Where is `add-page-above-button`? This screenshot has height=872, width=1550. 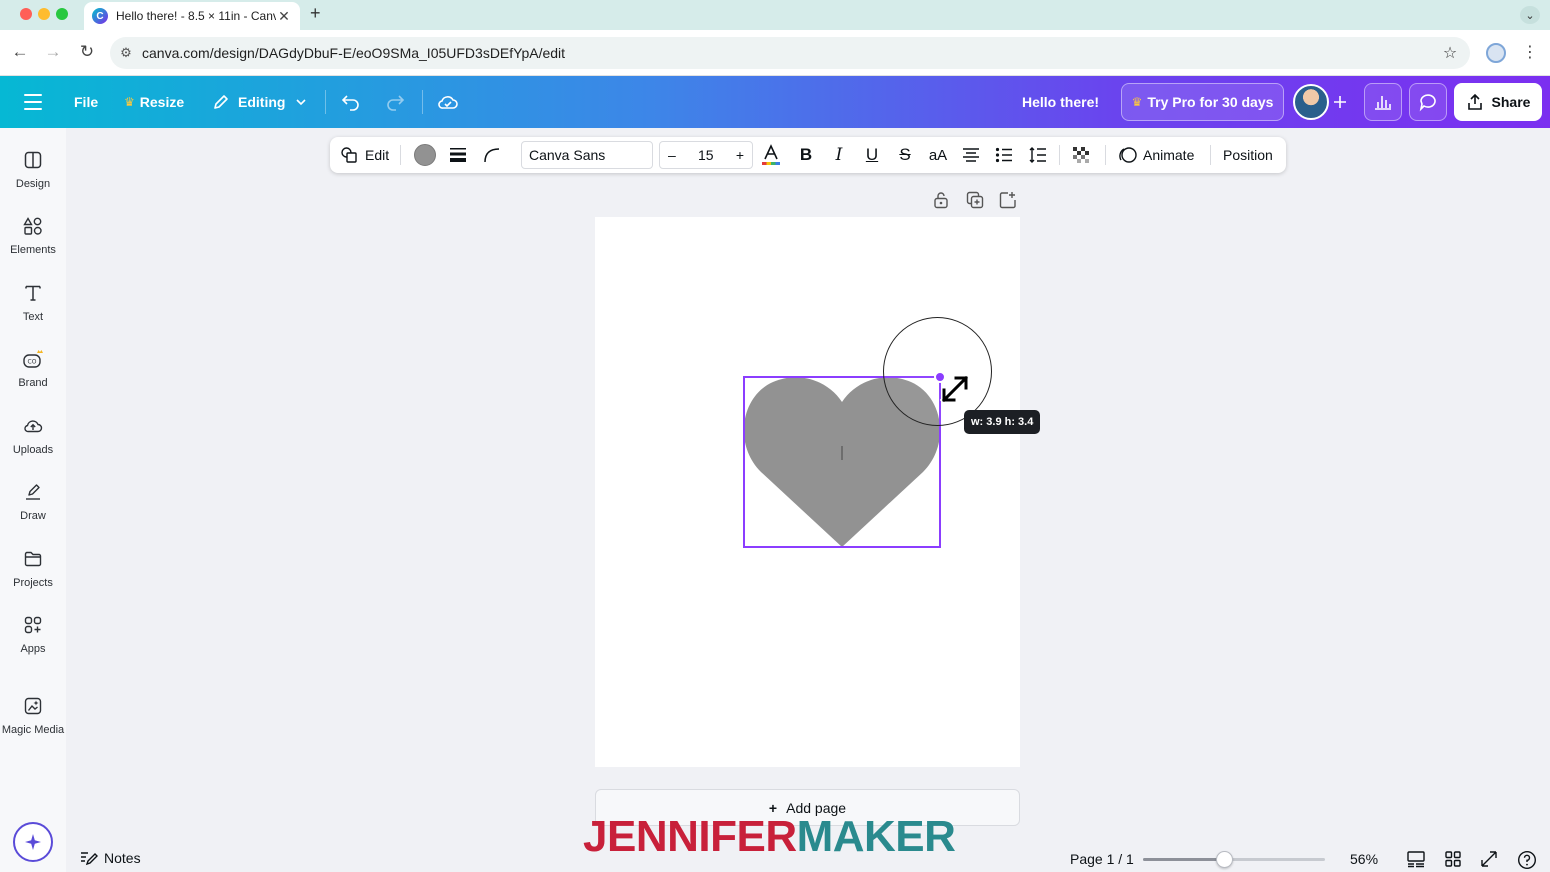
add-page-above-button is located at coordinates (1008, 200).